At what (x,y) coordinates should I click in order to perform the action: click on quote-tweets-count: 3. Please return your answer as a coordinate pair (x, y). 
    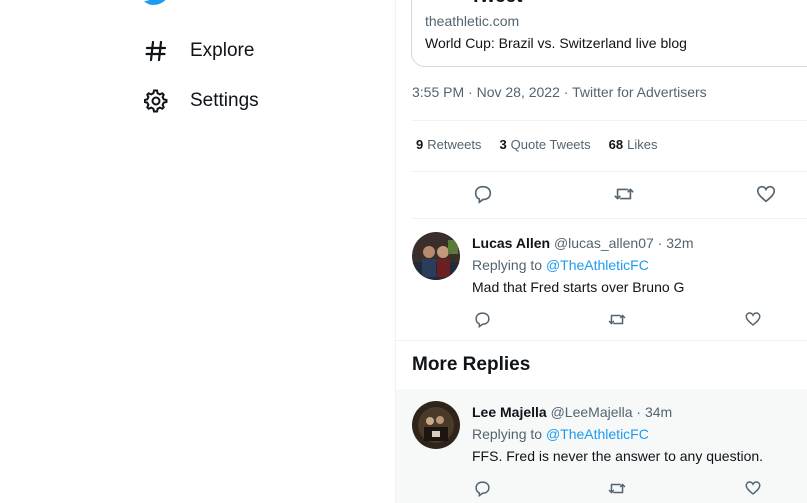
    Looking at the image, I should click on (503, 144).